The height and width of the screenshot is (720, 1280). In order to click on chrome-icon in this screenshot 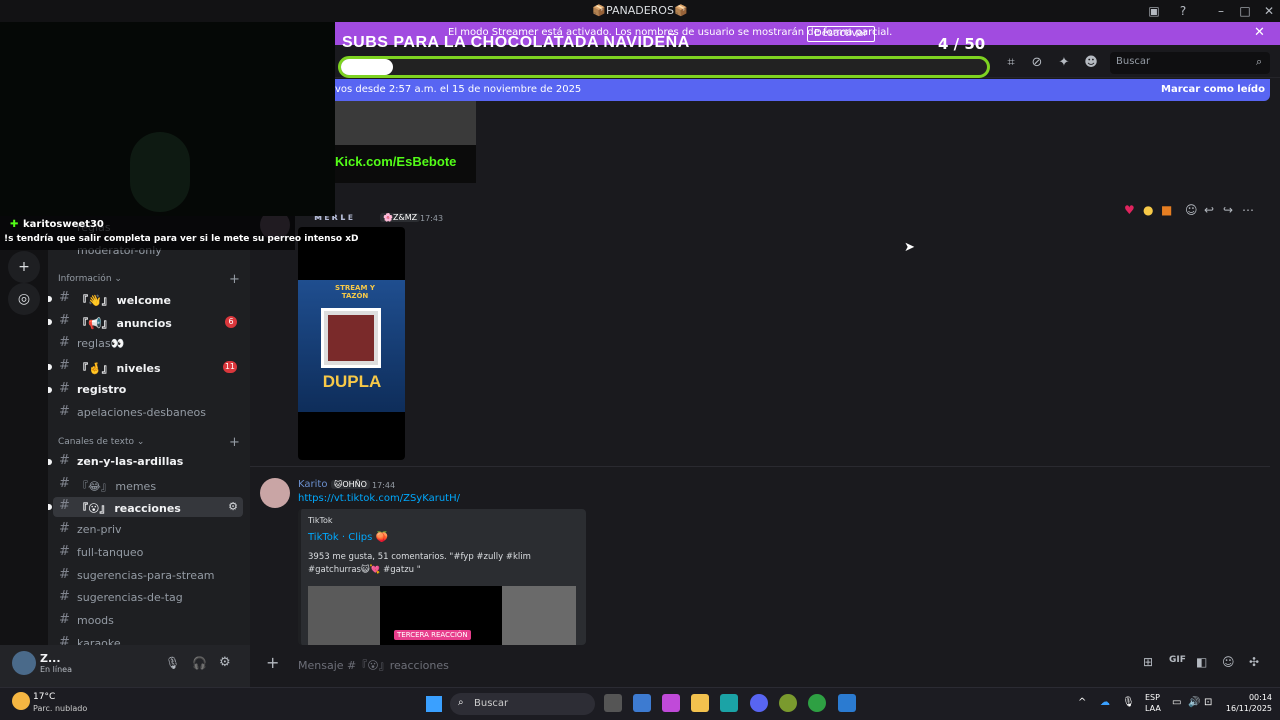, I will do `click(817, 703)`.